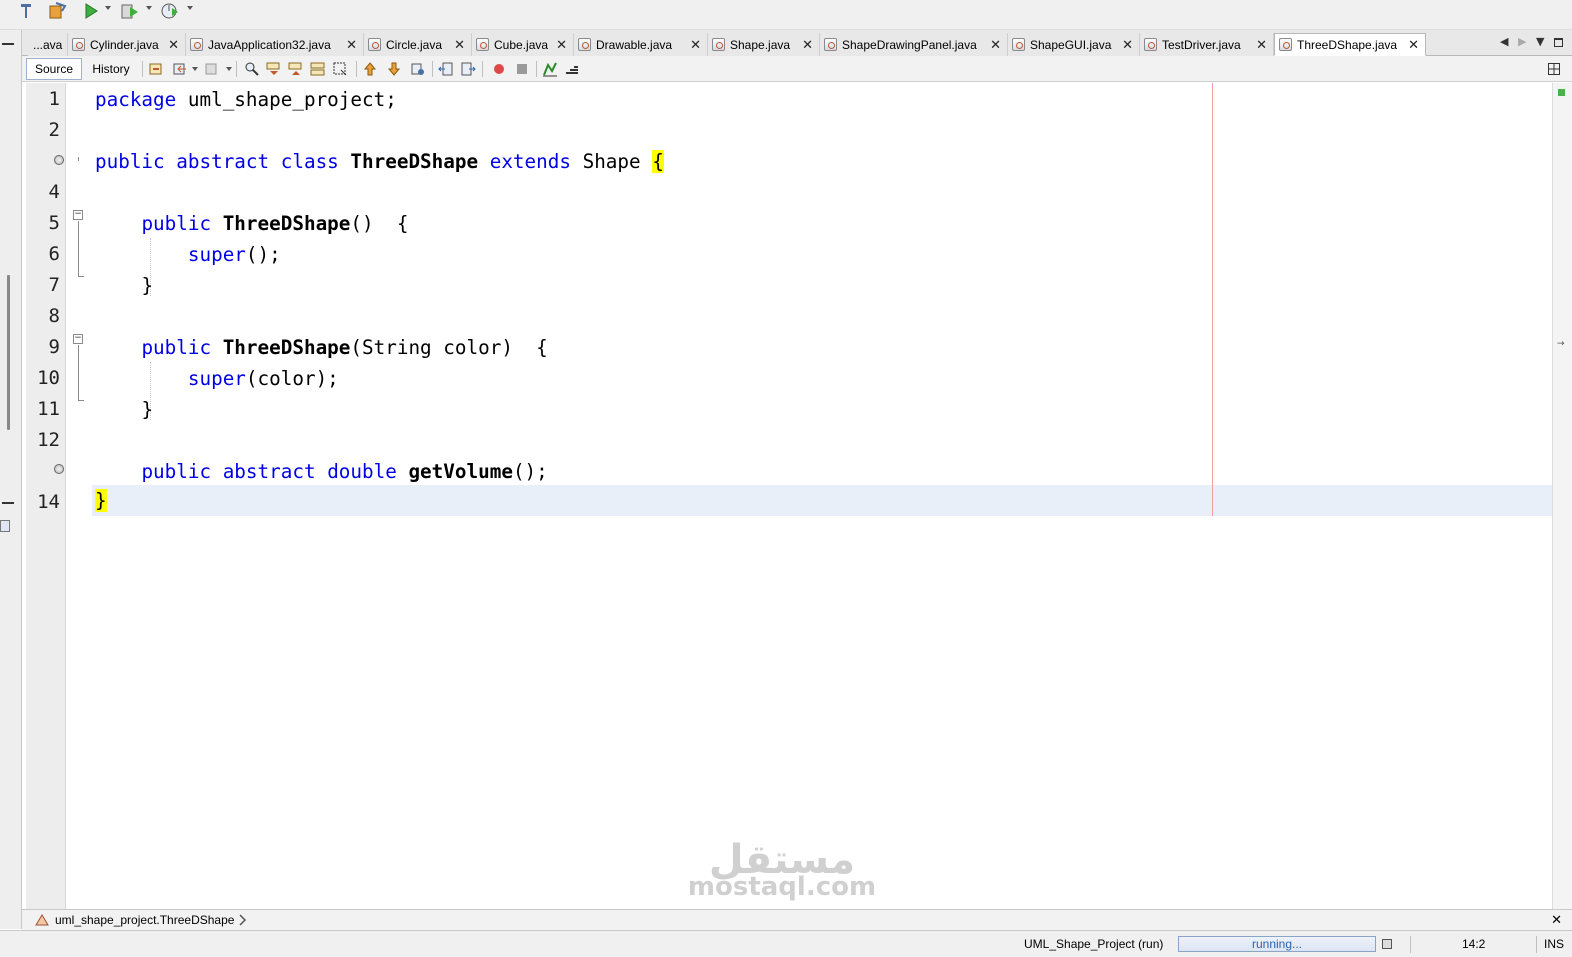 This screenshot has width=1572, height=957. I want to click on profile-icon, so click(170, 11).